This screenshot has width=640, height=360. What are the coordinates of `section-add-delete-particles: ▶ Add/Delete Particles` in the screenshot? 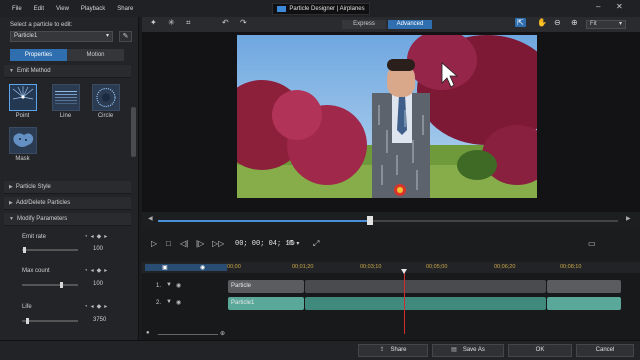 It's located at (67, 203).